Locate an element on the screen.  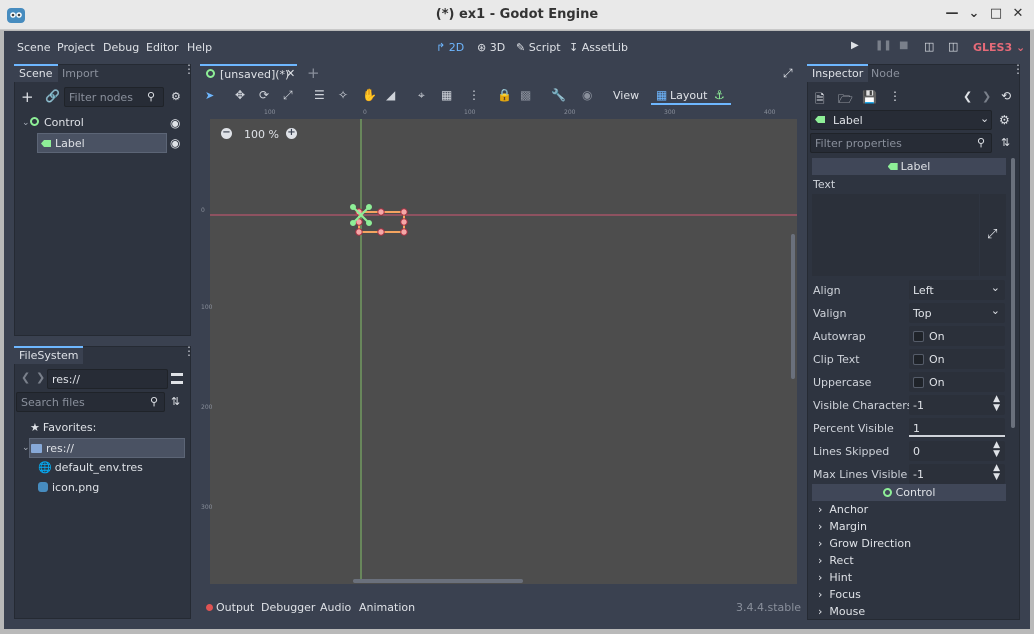
menu-help: Help is located at coordinates (199, 47).